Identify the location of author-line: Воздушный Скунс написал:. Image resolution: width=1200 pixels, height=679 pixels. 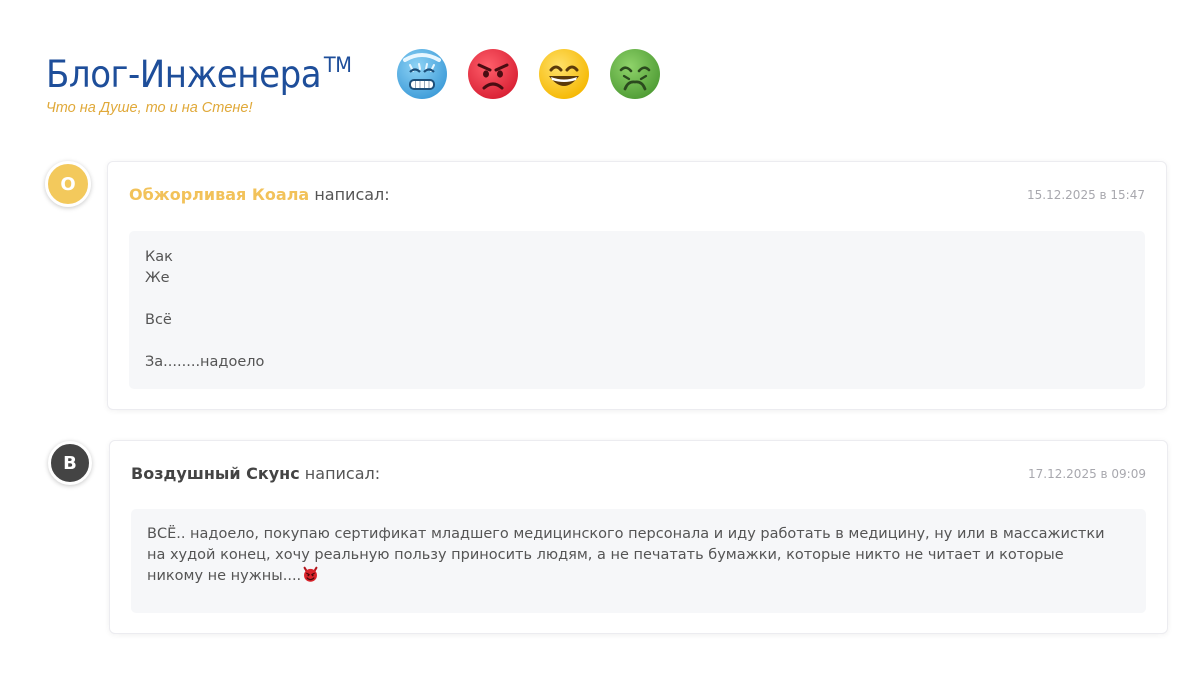
(255, 473).